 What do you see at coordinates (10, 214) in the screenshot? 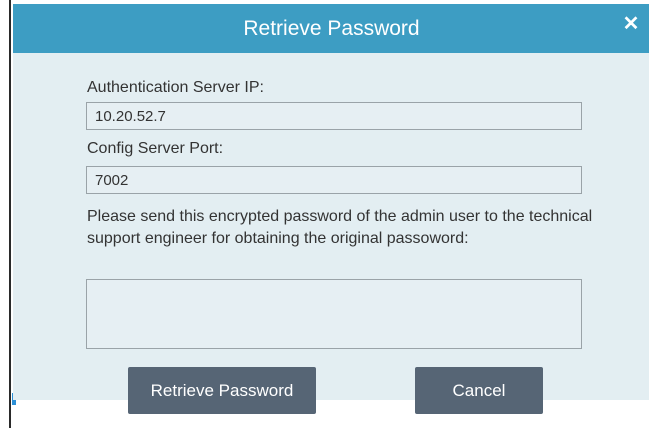
I see `left-border` at bounding box center [10, 214].